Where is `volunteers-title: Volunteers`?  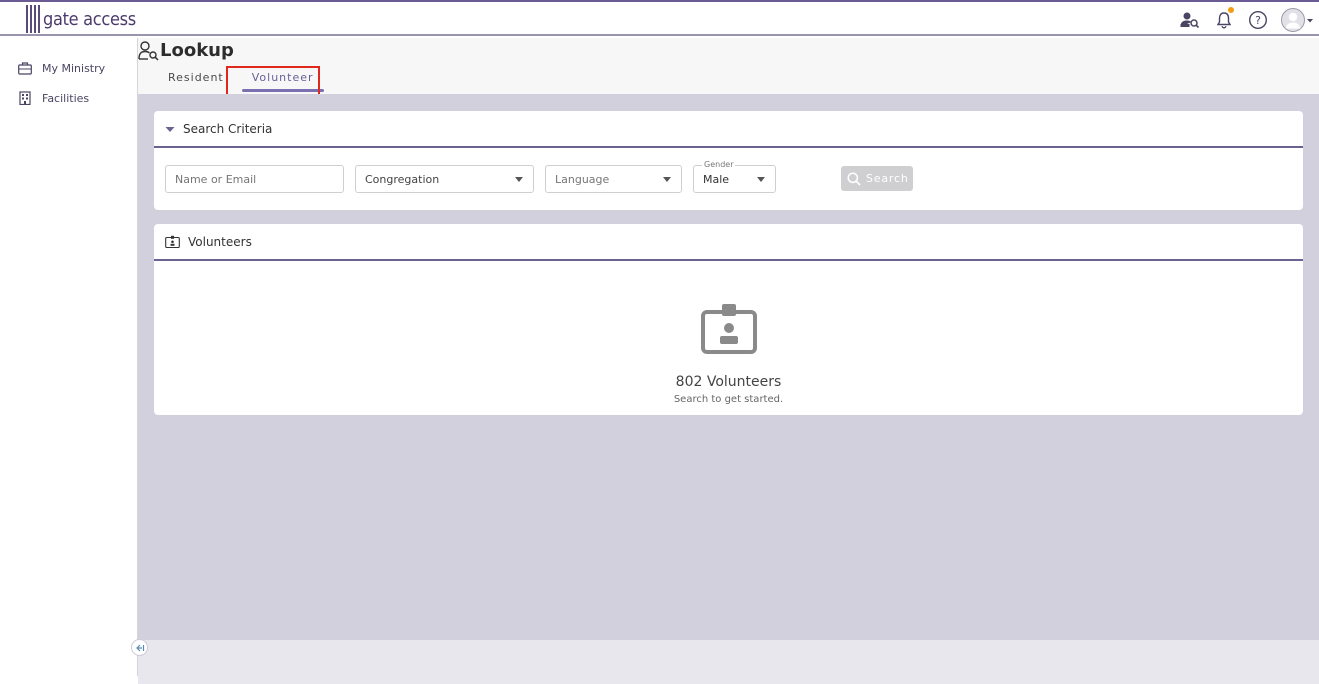
volunteers-title: Volunteers is located at coordinates (220, 241).